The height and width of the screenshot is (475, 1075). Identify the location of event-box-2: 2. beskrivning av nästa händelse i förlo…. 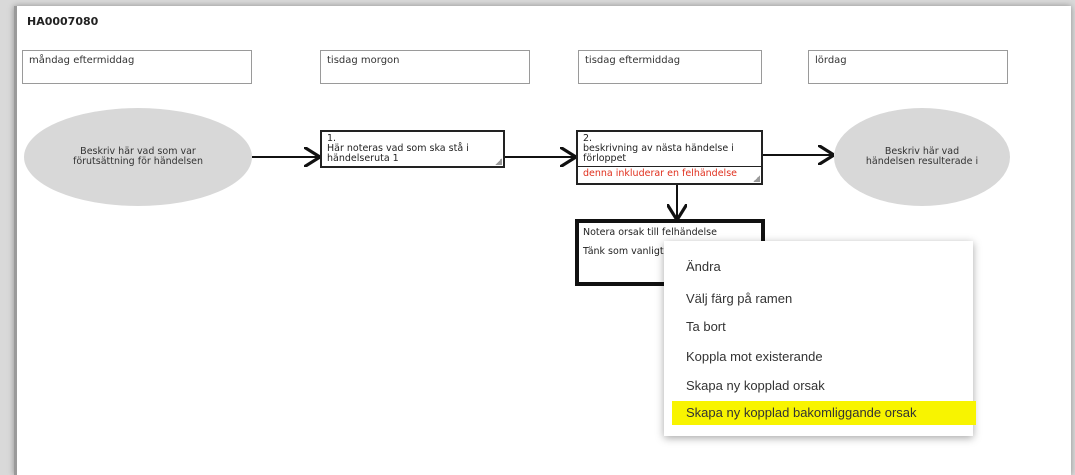
(669, 157).